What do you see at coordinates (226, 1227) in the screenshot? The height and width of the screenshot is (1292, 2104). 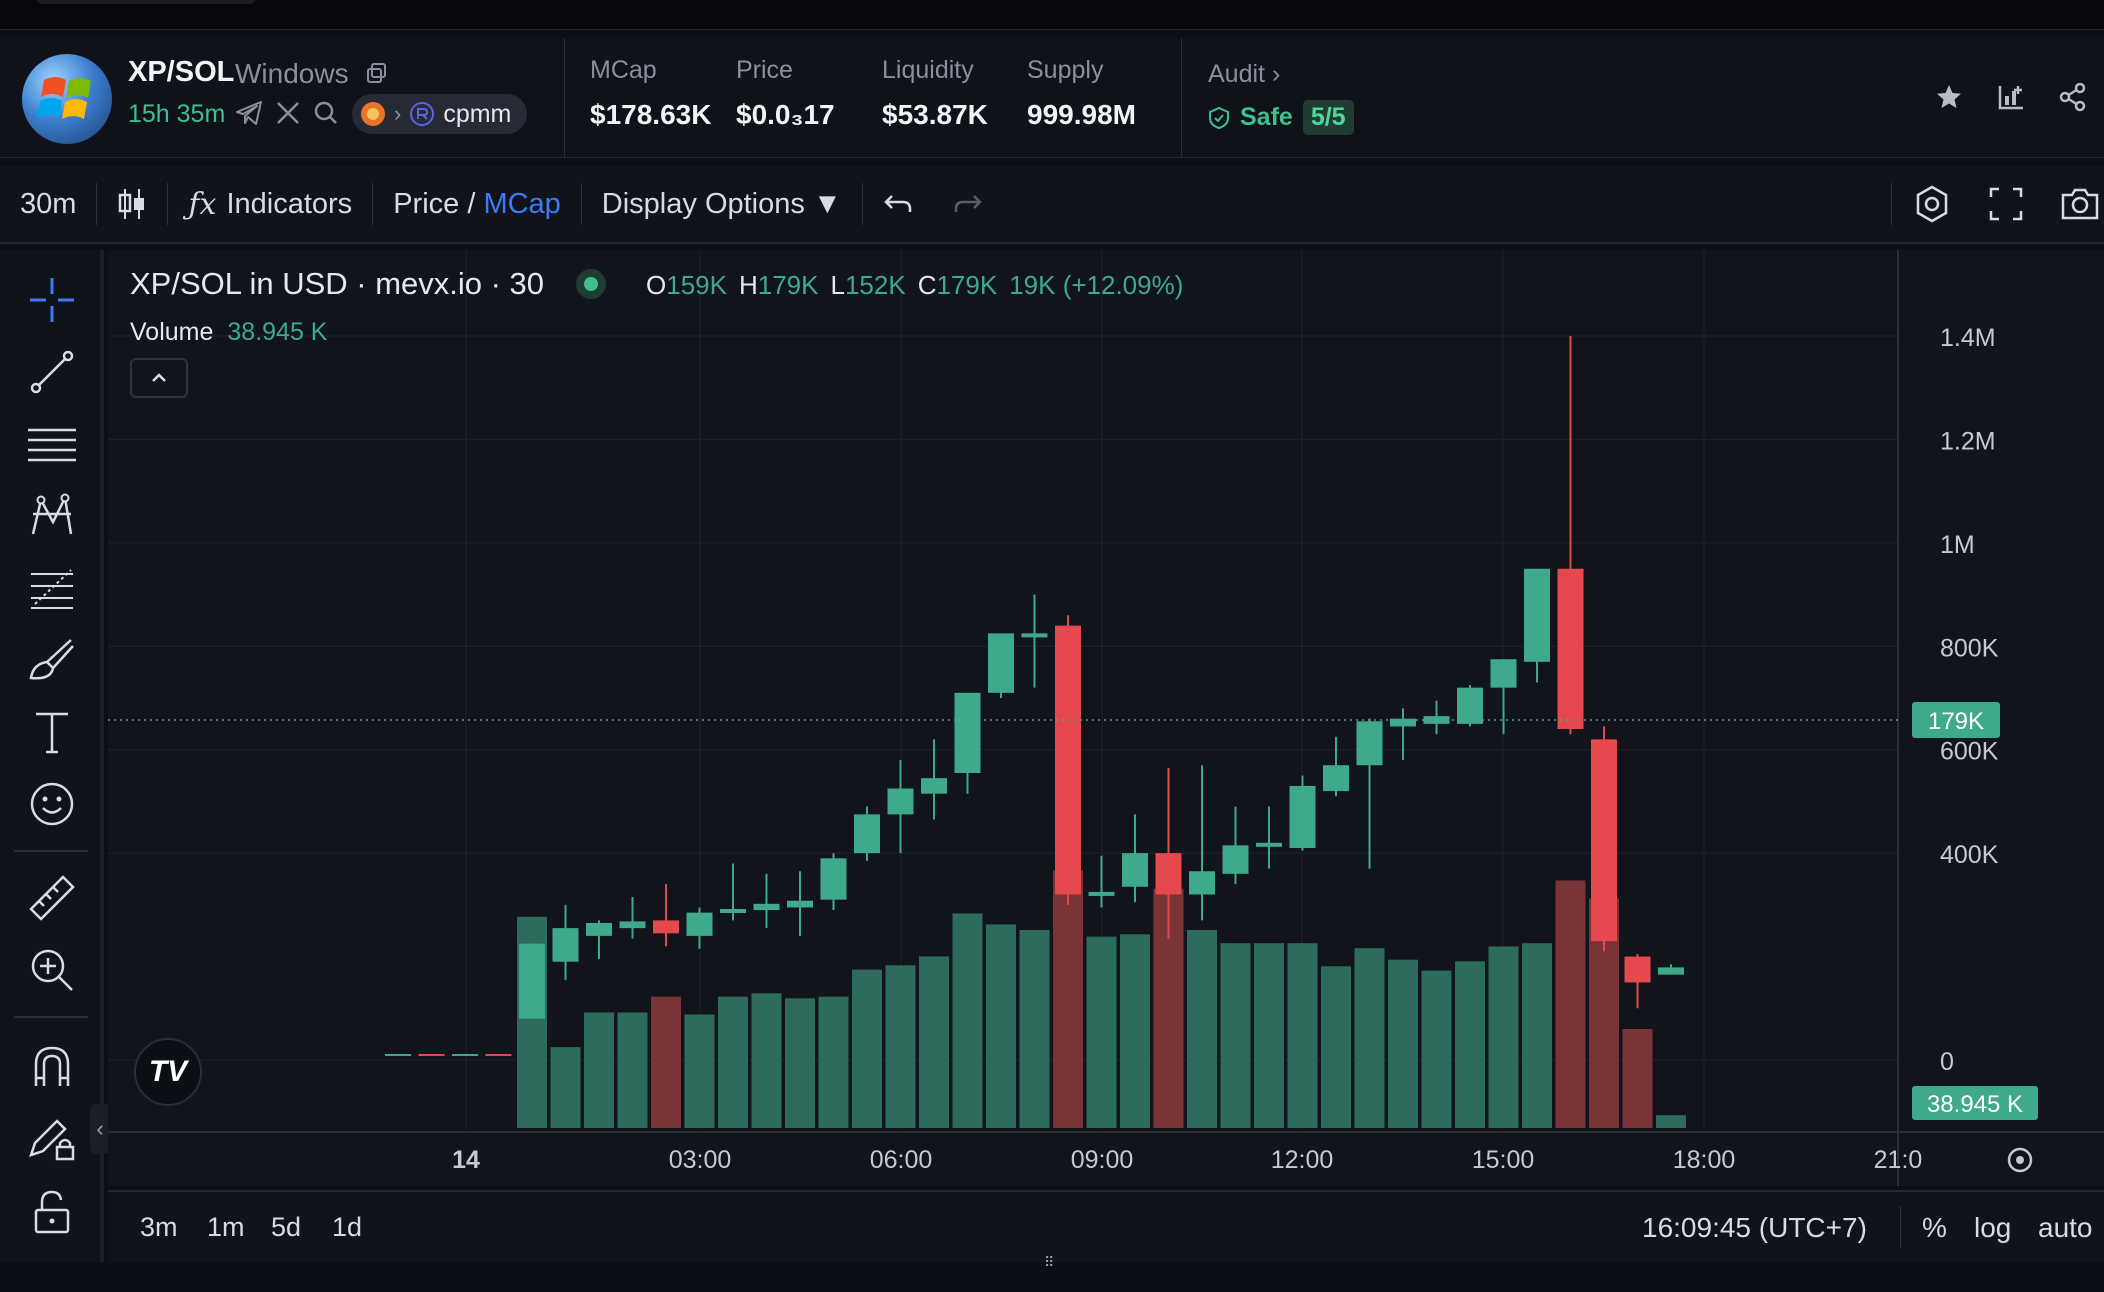 I see `range-1m: 1m` at bounding box center [226, 1227].